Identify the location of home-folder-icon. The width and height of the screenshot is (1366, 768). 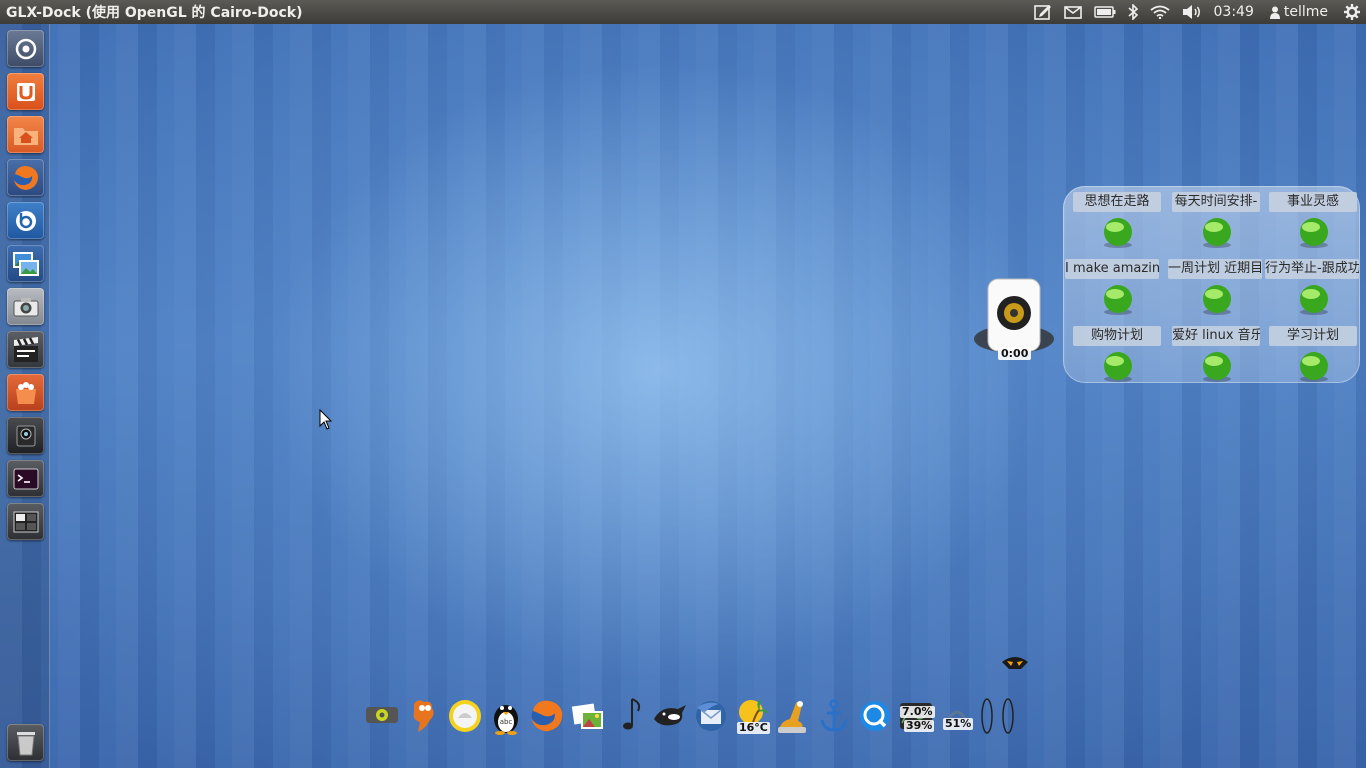
(25, 134).